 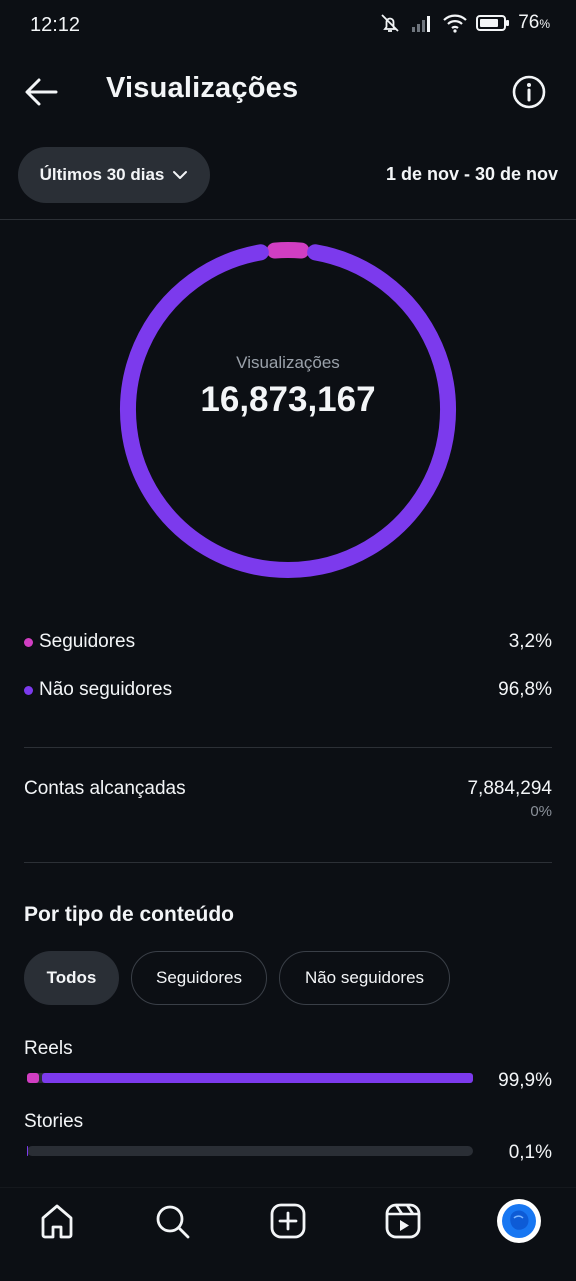 What do you see at coordinates (28, 642) in the screenshot?
I see `followers-dot` at bounding box center [28, 642].